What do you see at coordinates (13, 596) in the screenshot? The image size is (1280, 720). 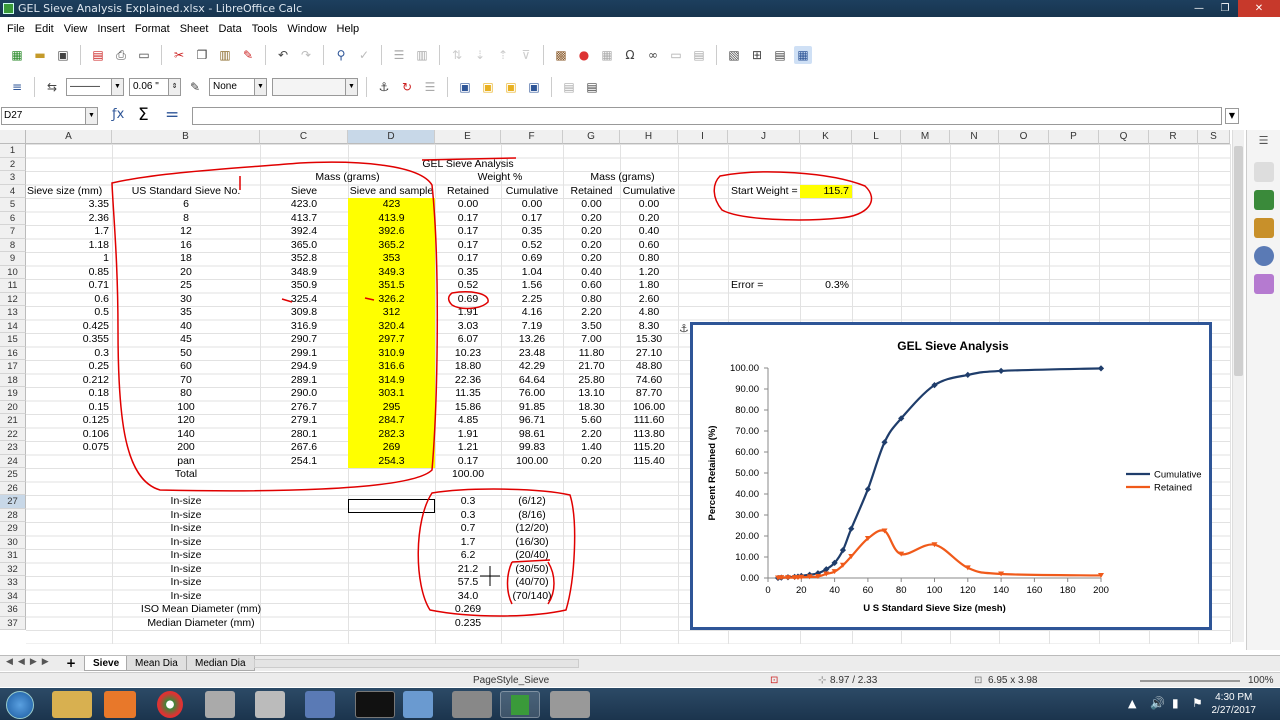 I see `row-header-34: 34` at bounding box center [13, 596].